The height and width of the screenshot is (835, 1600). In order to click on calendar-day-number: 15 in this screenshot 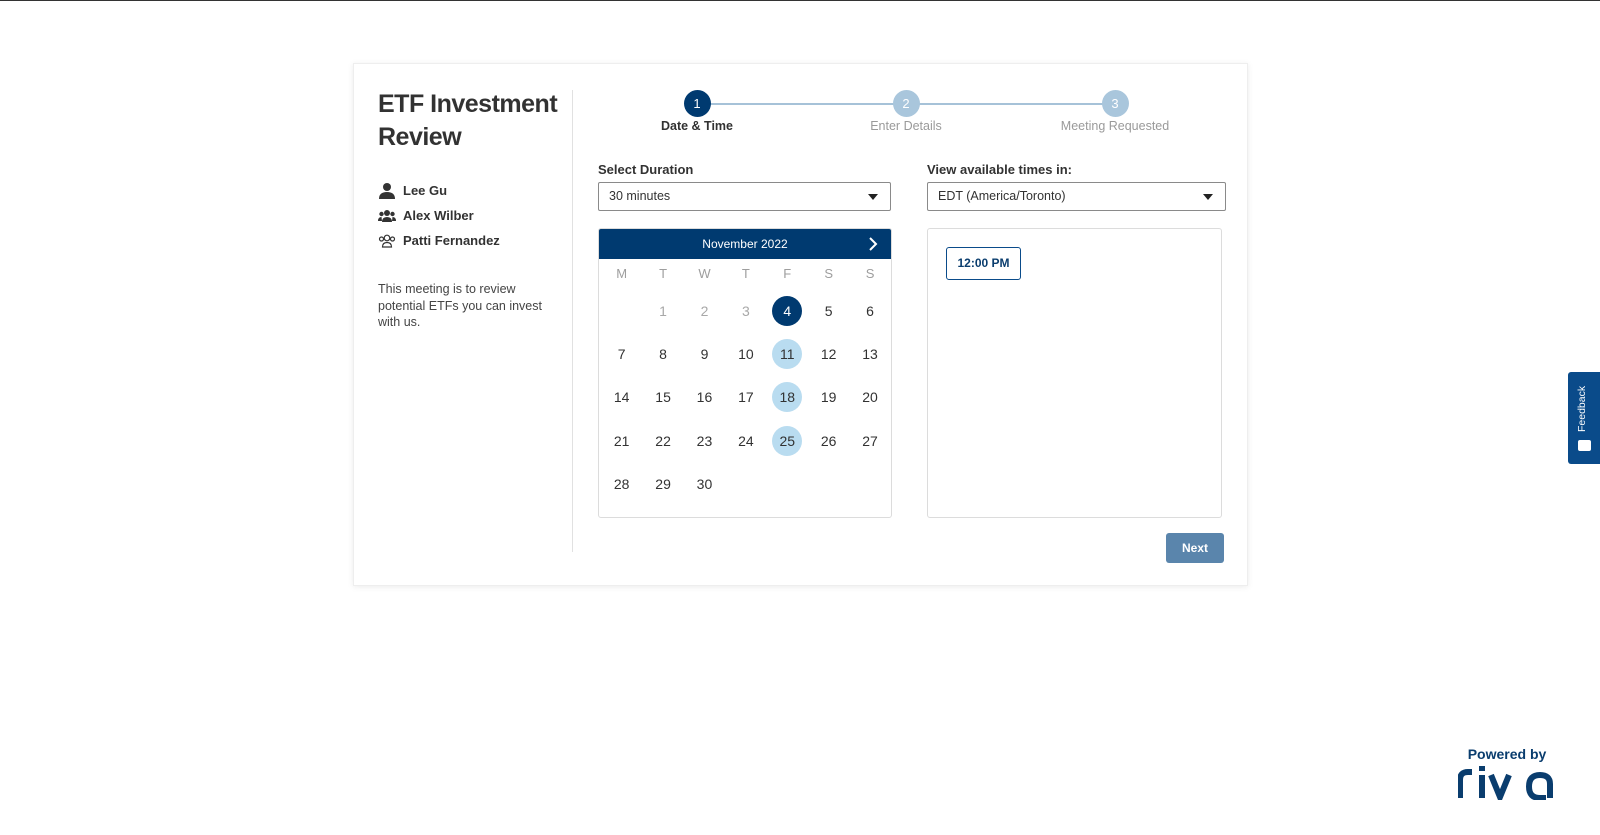, I will do `click(663, 397)`.